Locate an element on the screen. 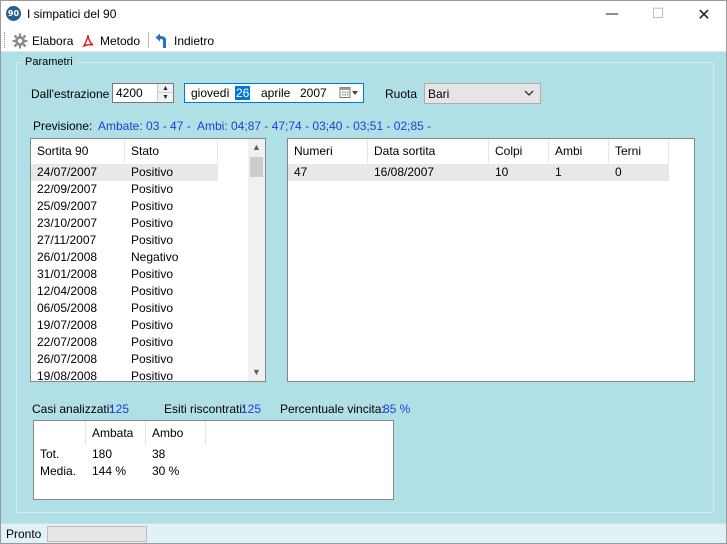  column-header-ambo: Ambo is located at coordinates (176, 433).